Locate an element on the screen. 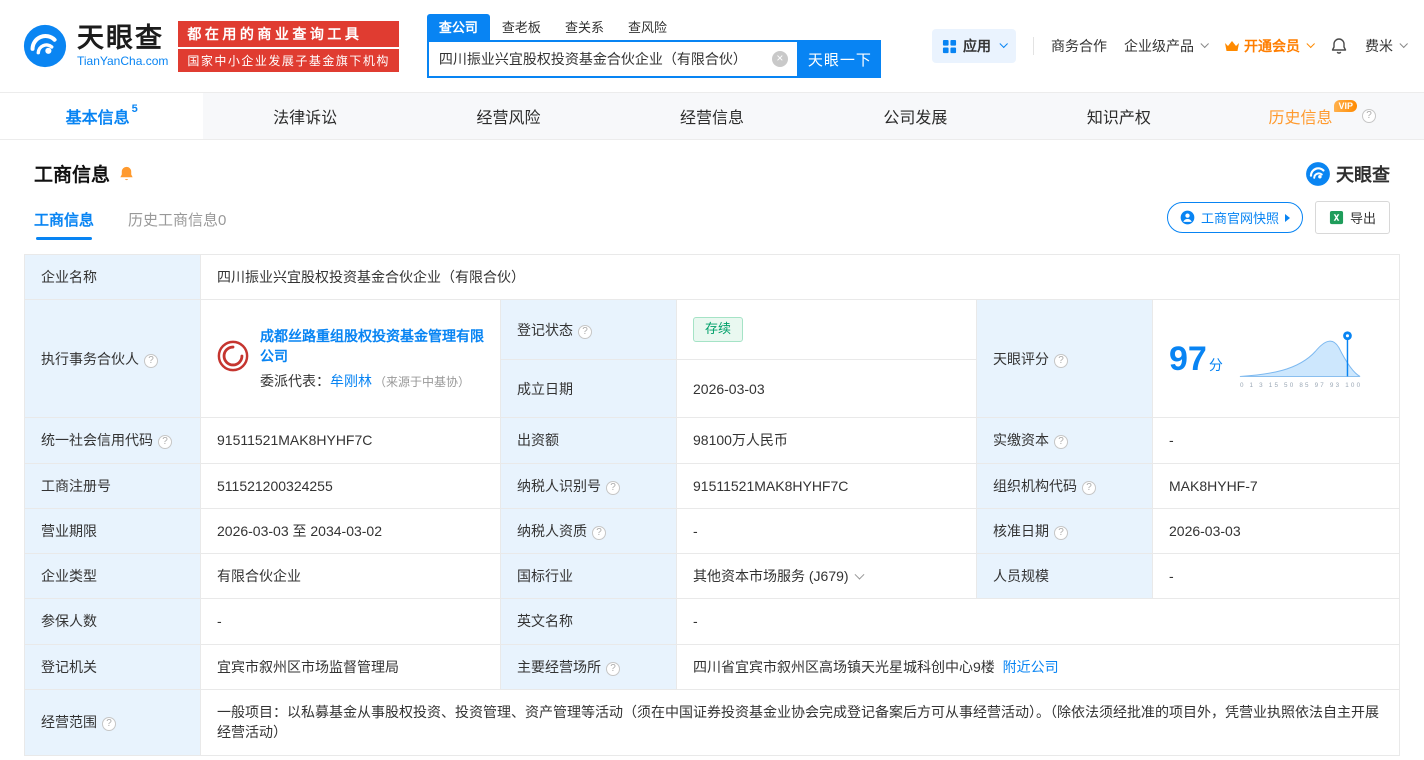 The width and height of the screenshot is (1424, 760). field-company-name-value: 四川振业兴宜股权投资基金合伙企业（有限合伙） is located at coordinates (800, 277).